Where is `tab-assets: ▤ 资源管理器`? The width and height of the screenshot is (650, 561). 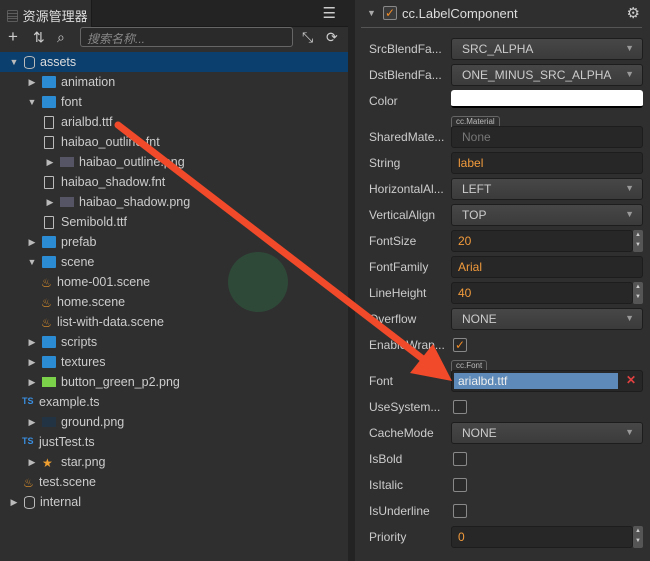
tab-assets: ▤ 资源管理器 is located at coordinates (46, 14).